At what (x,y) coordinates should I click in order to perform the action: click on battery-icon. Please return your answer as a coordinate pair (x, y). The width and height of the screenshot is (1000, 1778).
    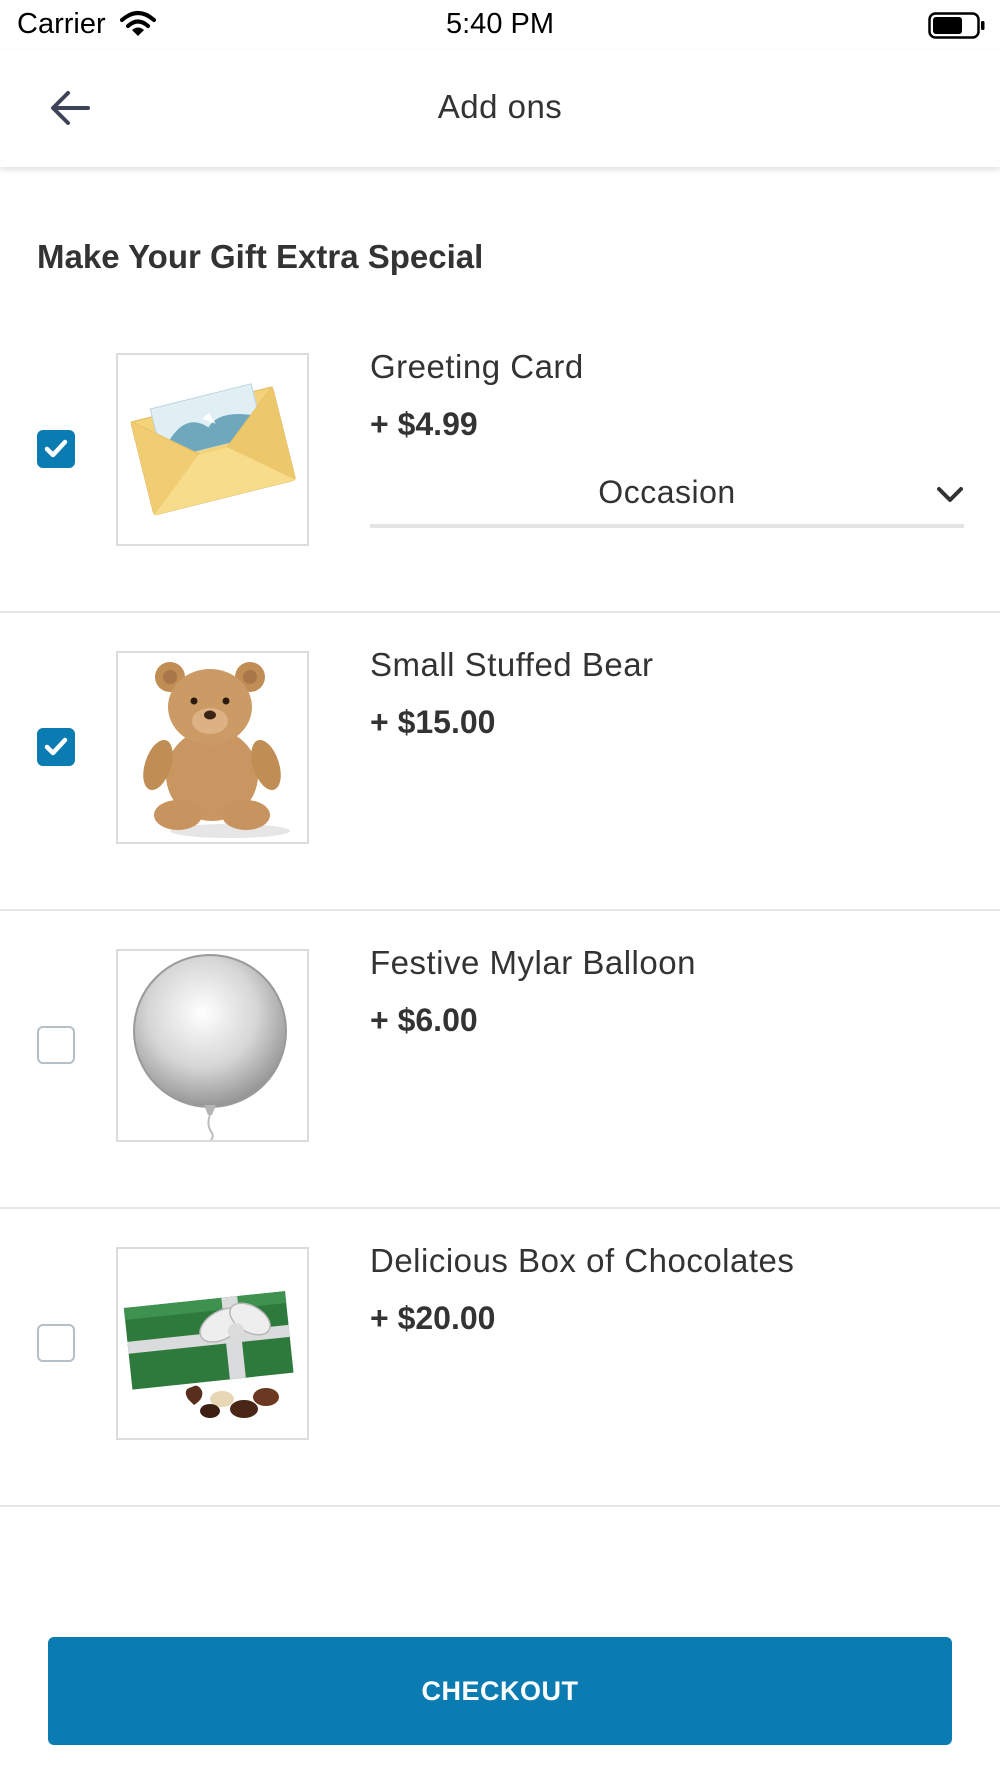
    Looking at the image, I should click on (956, 25).